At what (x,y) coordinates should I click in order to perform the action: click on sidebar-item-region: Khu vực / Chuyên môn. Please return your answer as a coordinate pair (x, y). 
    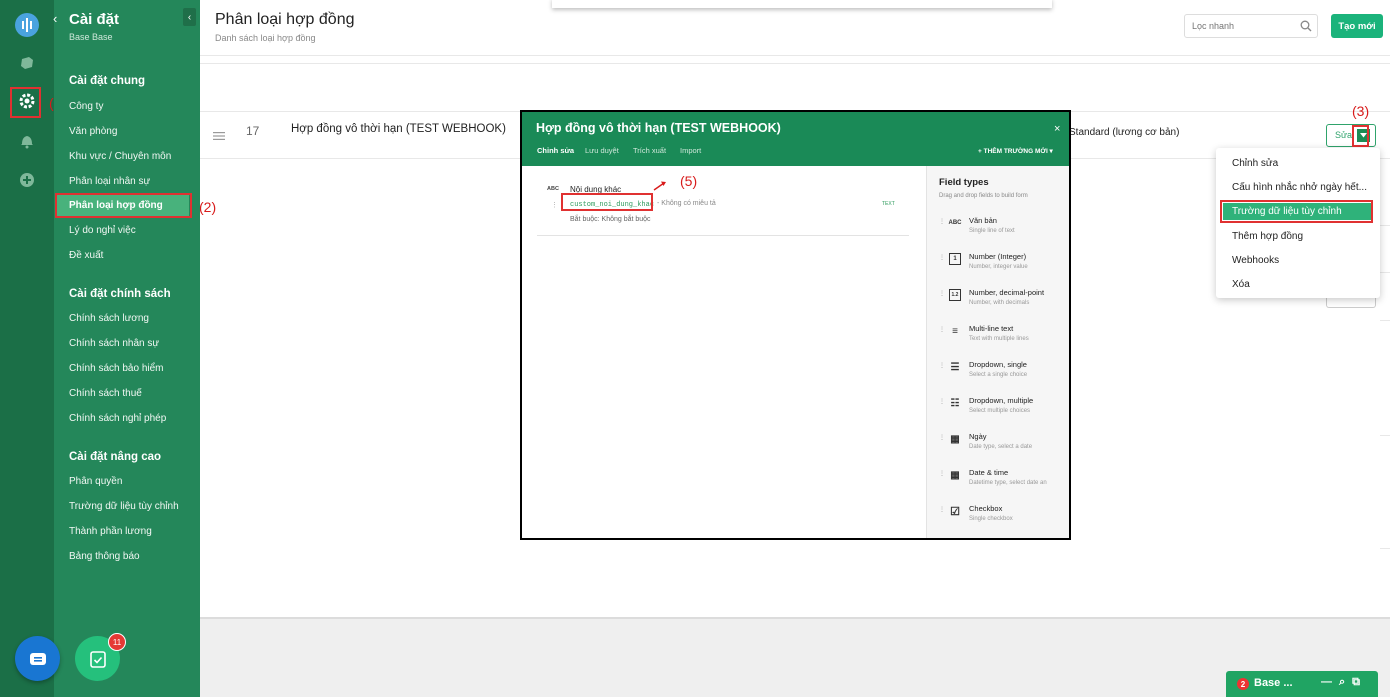
    Looking at the image, I should click on (120, 156).